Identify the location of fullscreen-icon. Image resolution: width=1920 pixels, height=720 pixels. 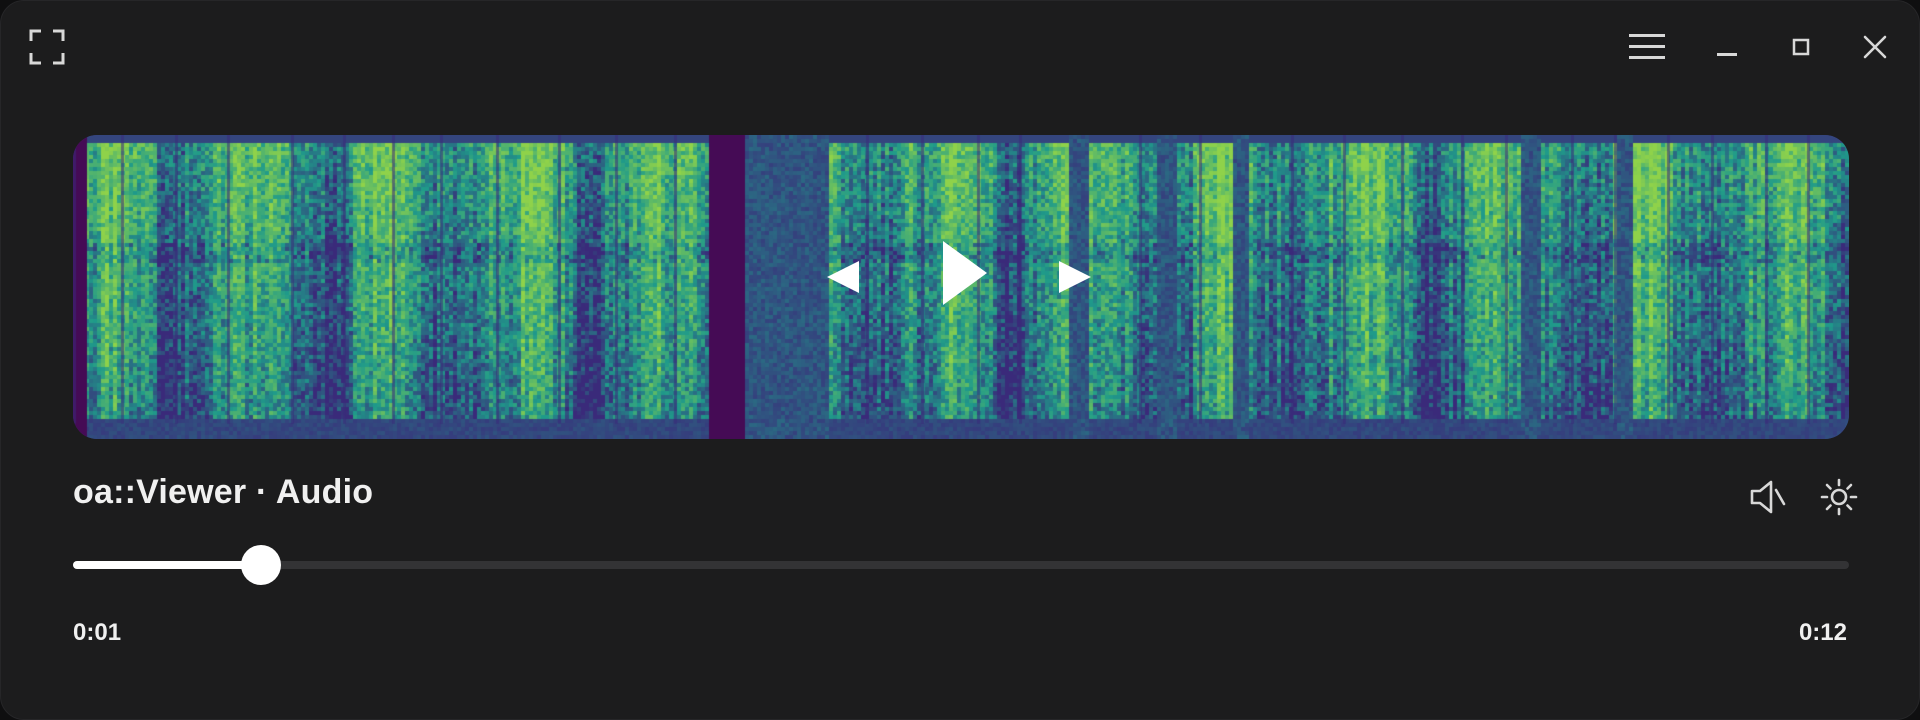
(47, 47).